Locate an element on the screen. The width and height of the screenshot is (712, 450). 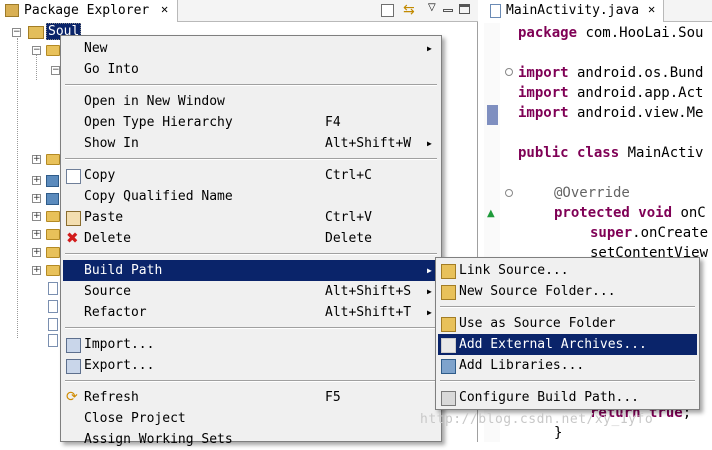
maximize-icon is located at coordinates (464, 9).